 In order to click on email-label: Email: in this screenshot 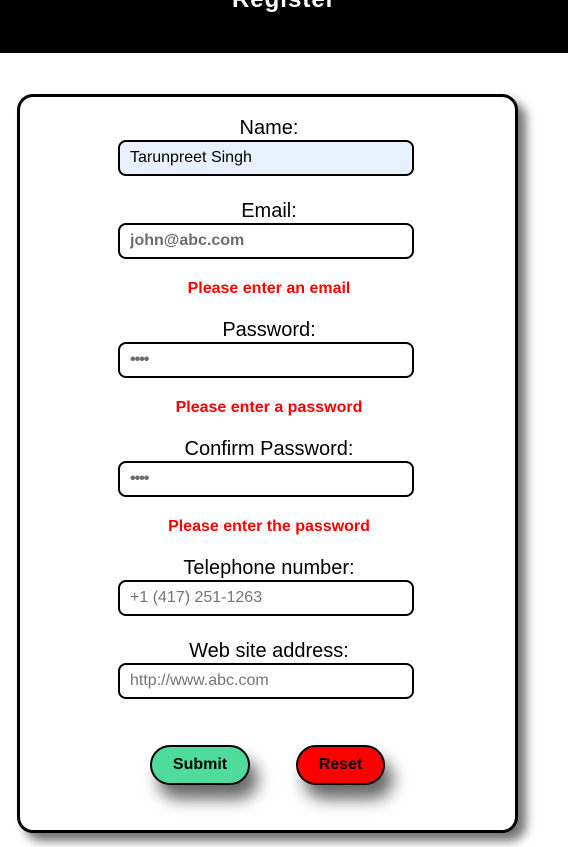, I will do `click(269, 211)`.